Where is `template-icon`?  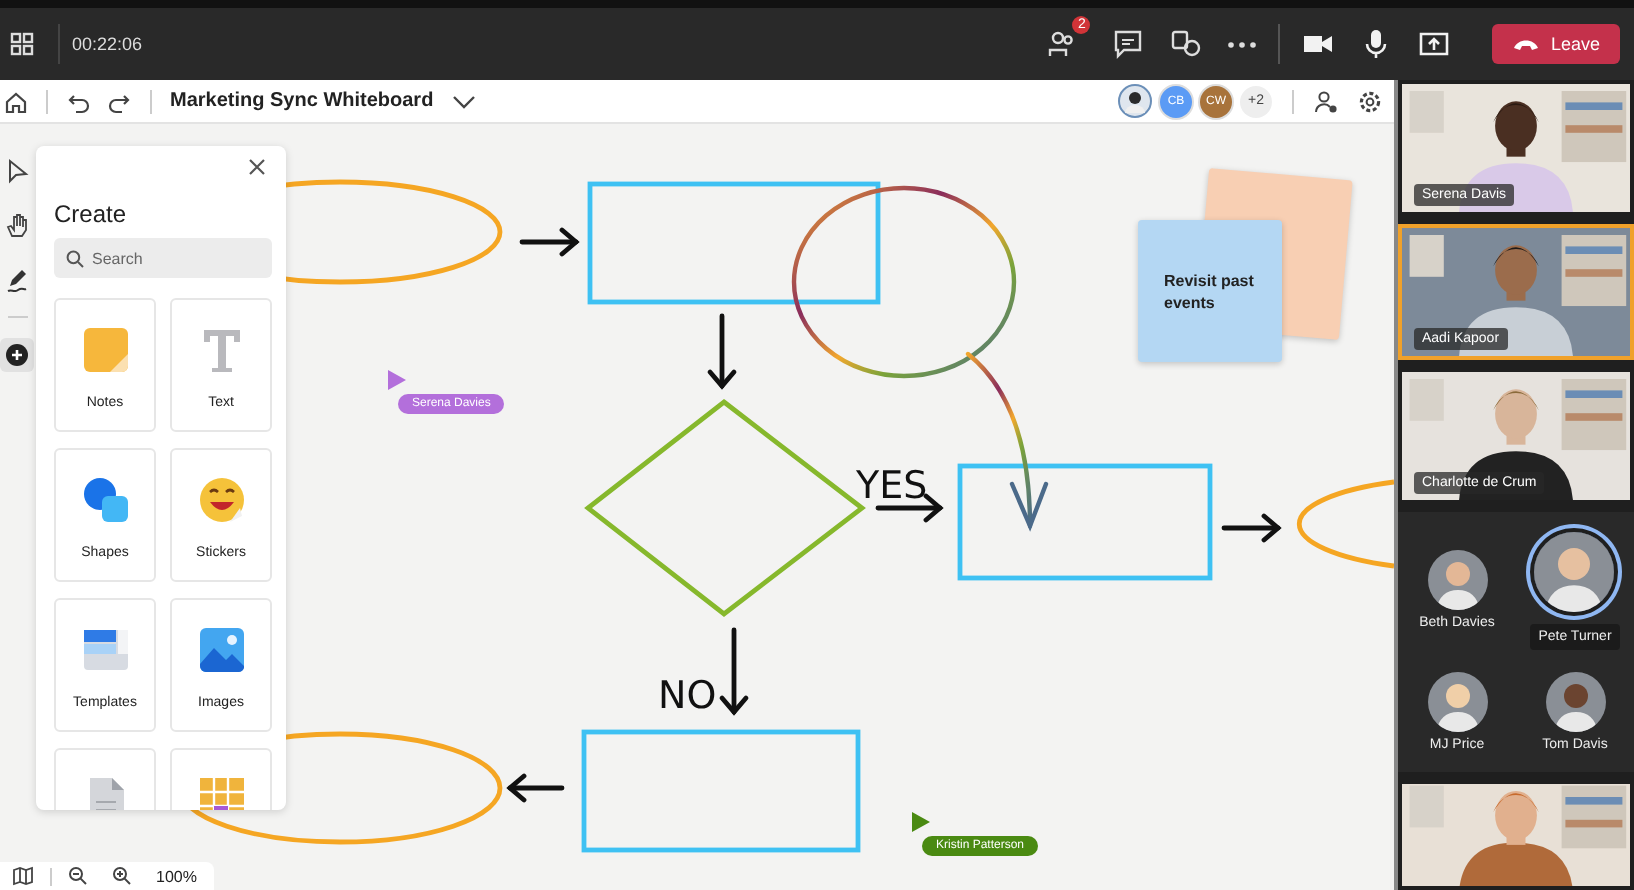 template-icon is located at coordinates (105, 650).